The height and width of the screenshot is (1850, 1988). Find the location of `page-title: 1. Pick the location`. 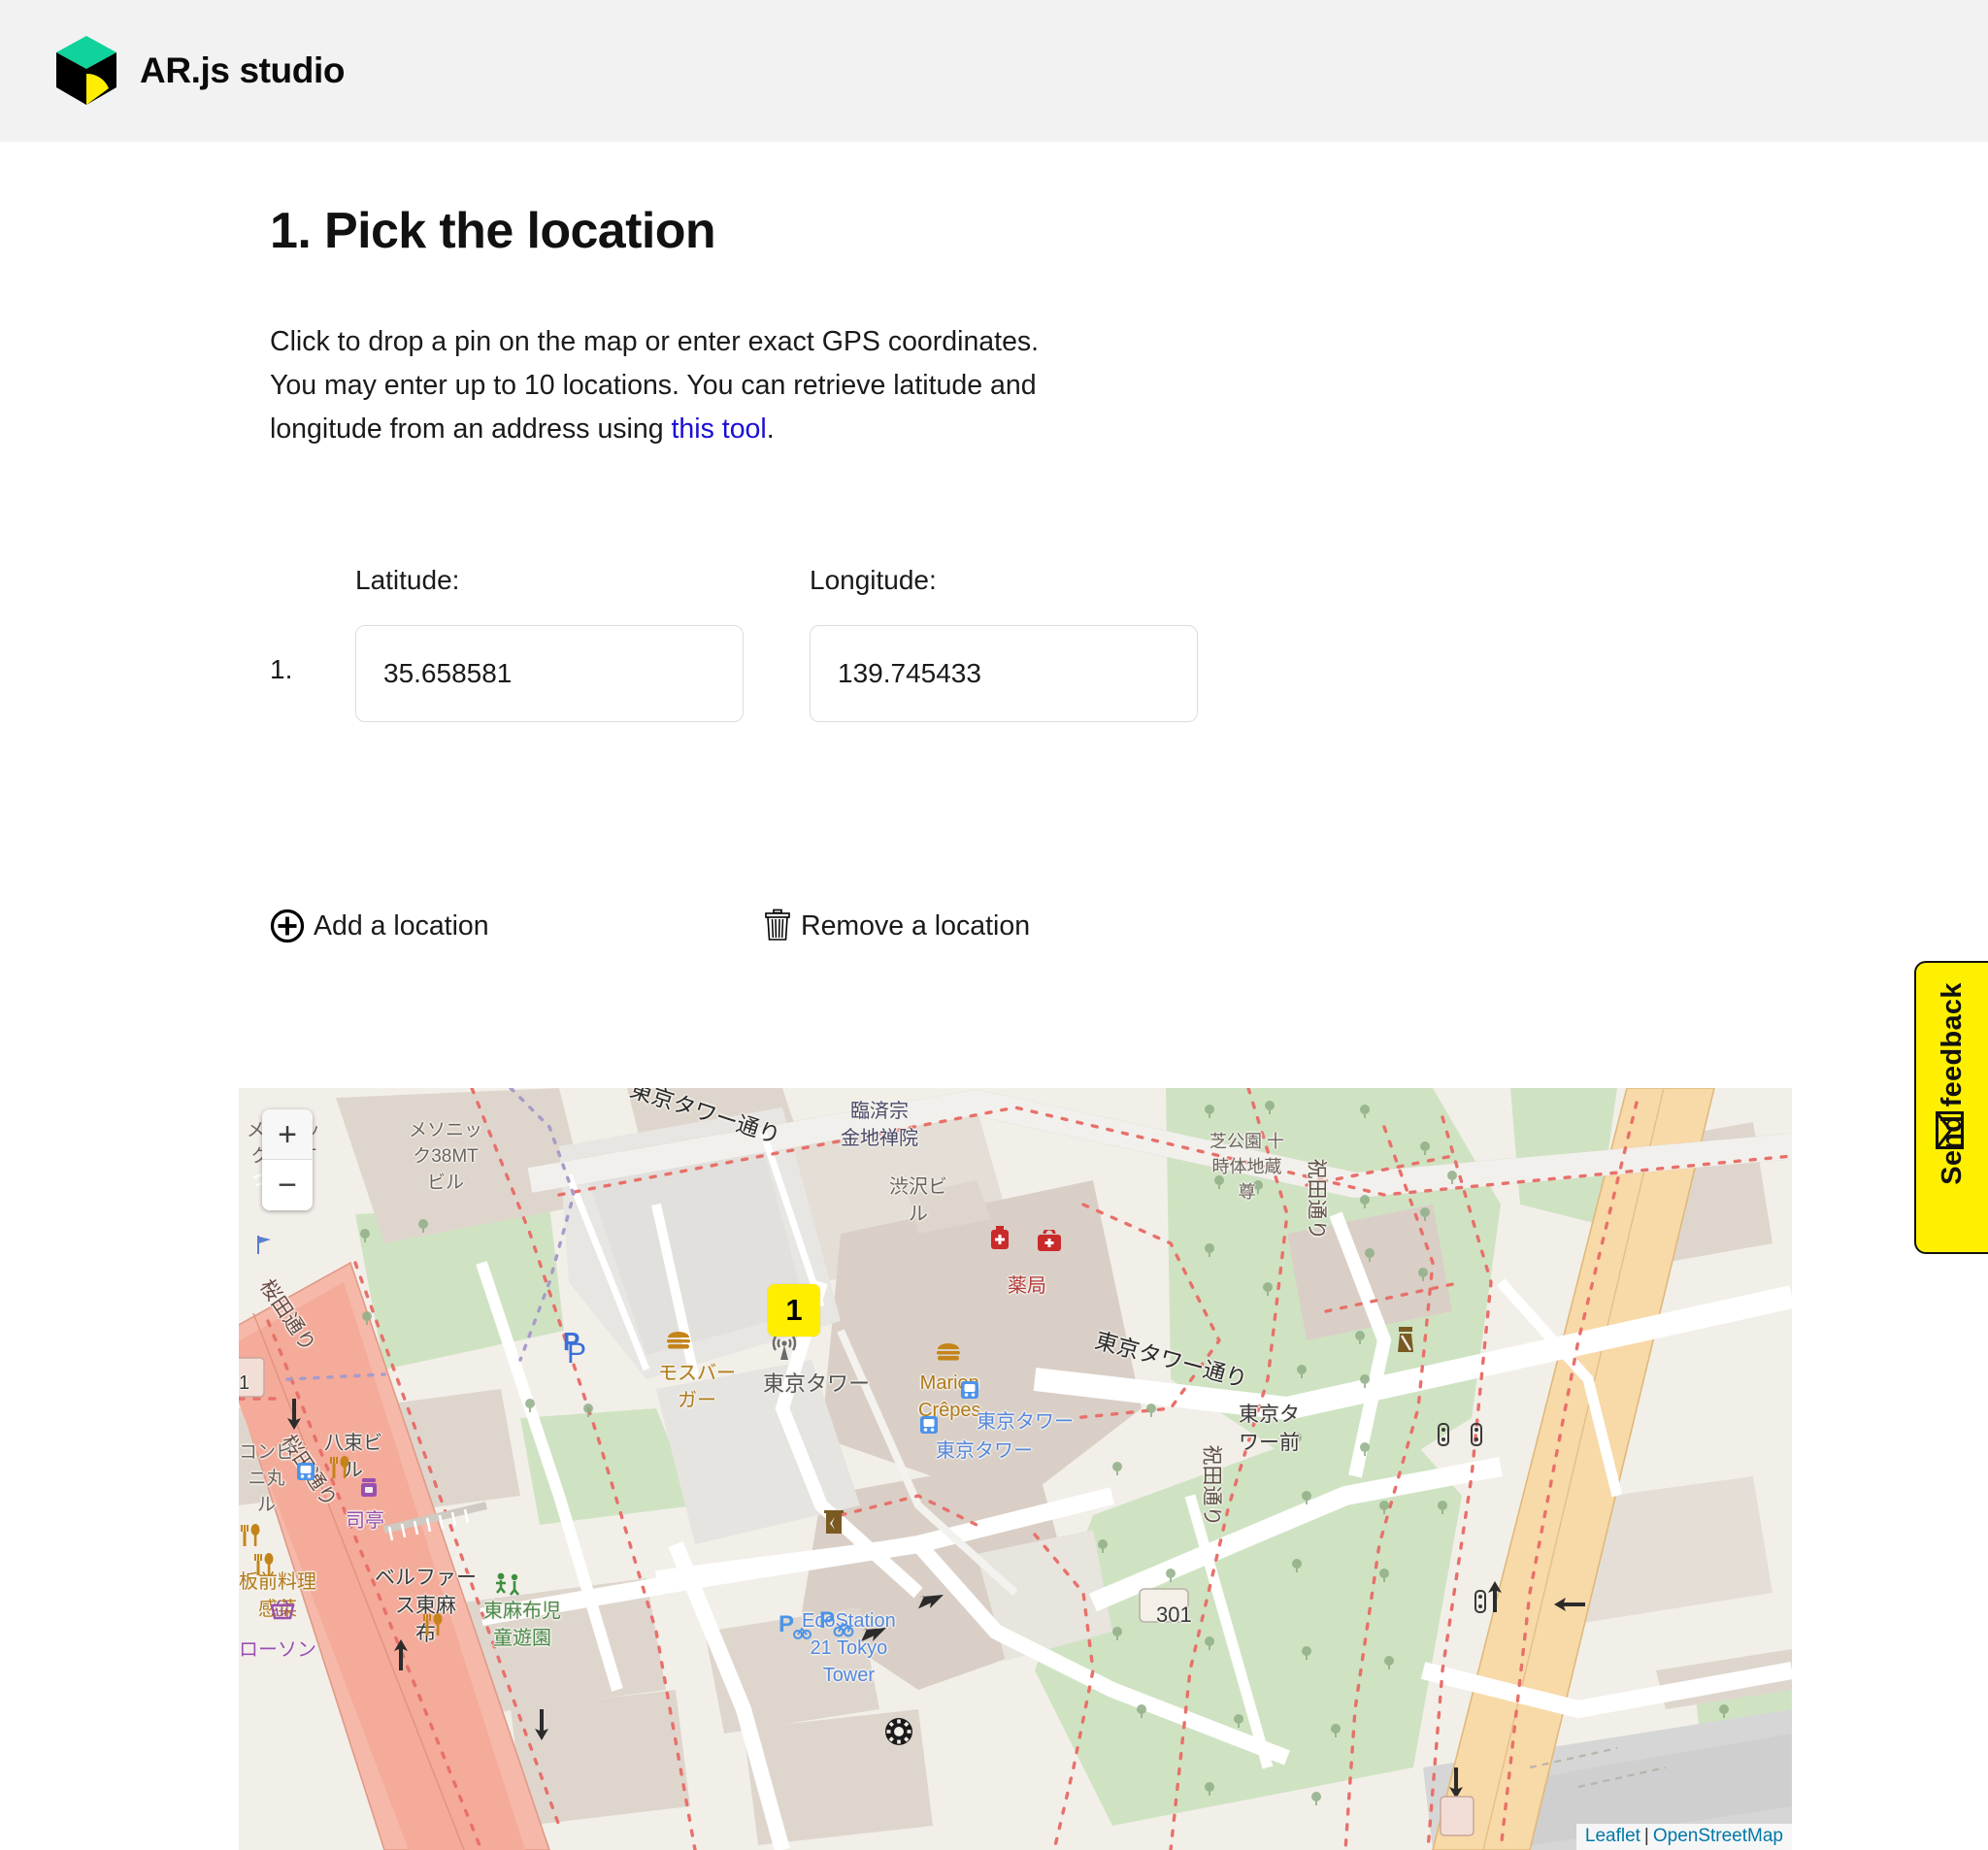

page-title: 1. Pick the location is located at coordinates (493, 231).